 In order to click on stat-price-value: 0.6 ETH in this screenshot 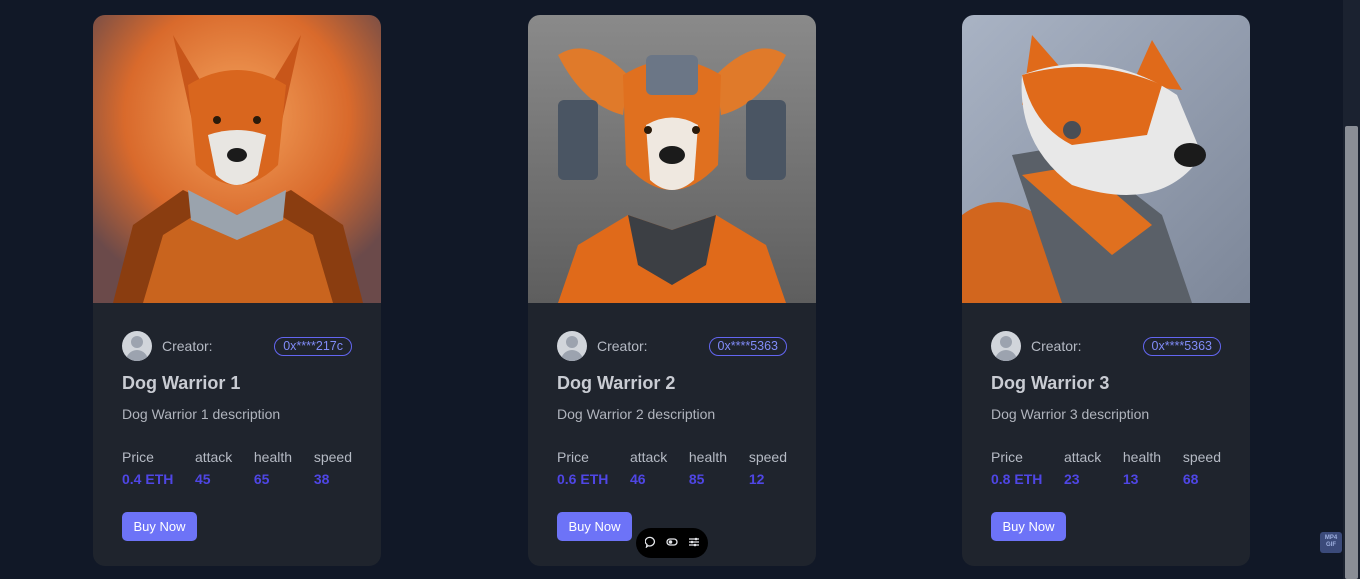, I will do `click(583, 479)`.